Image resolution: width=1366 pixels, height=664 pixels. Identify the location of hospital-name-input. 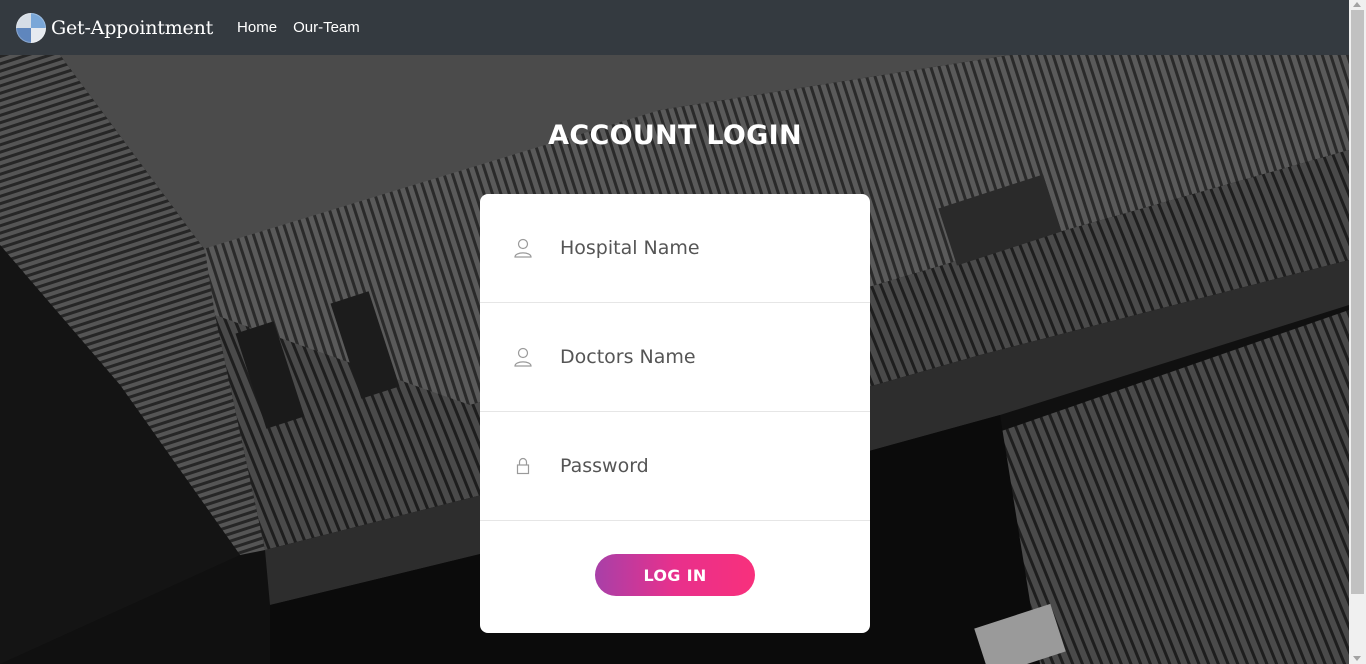
(700, 248).